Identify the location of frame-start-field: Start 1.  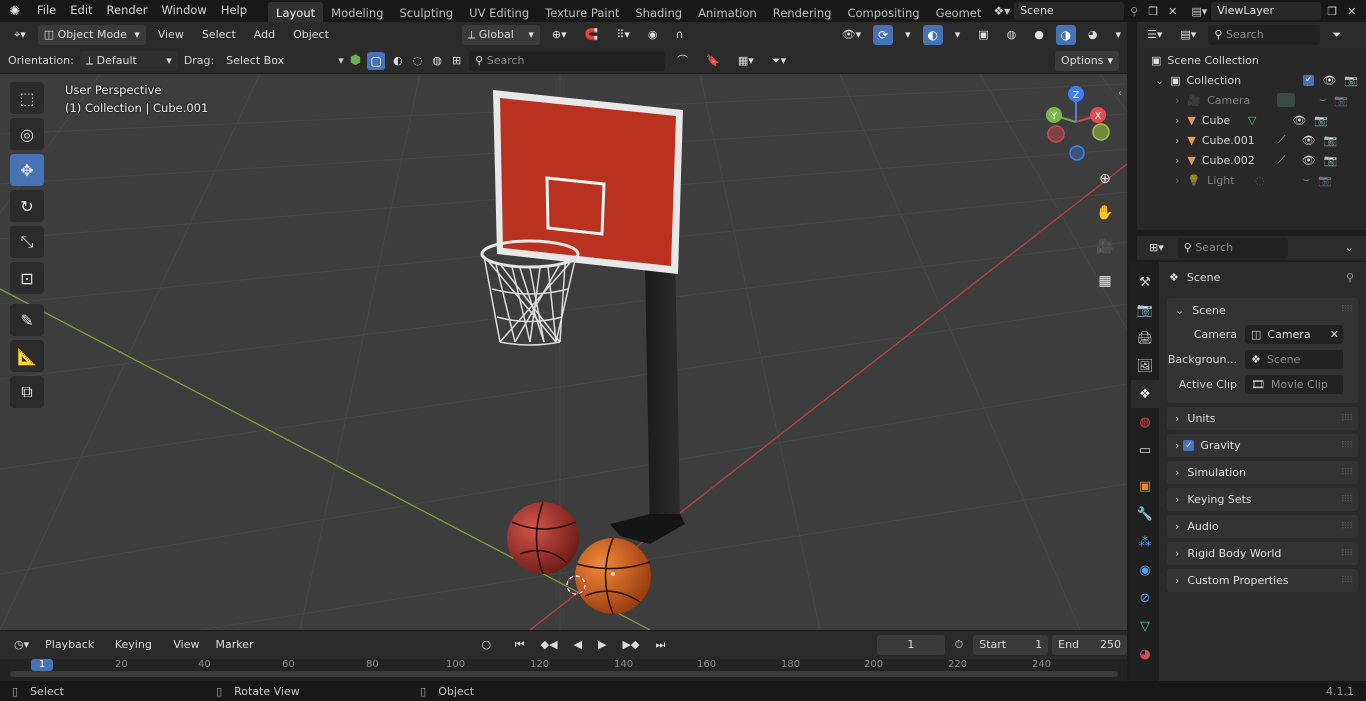
(1011, 645).